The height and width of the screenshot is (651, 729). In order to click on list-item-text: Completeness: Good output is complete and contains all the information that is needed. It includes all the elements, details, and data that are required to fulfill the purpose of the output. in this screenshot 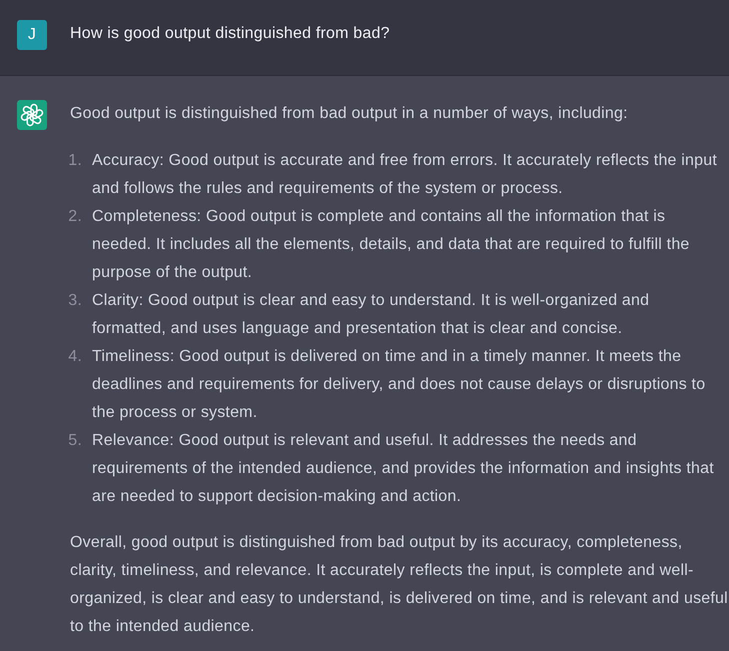, I will do `click(391, 245)`.